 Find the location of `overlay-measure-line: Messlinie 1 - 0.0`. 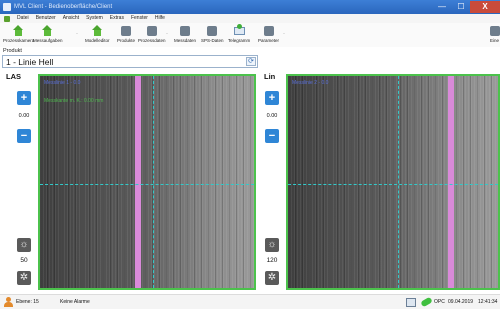

overlay-measure-line: Messlinie 1 - 0.0 is located at coordinates (62, 83).